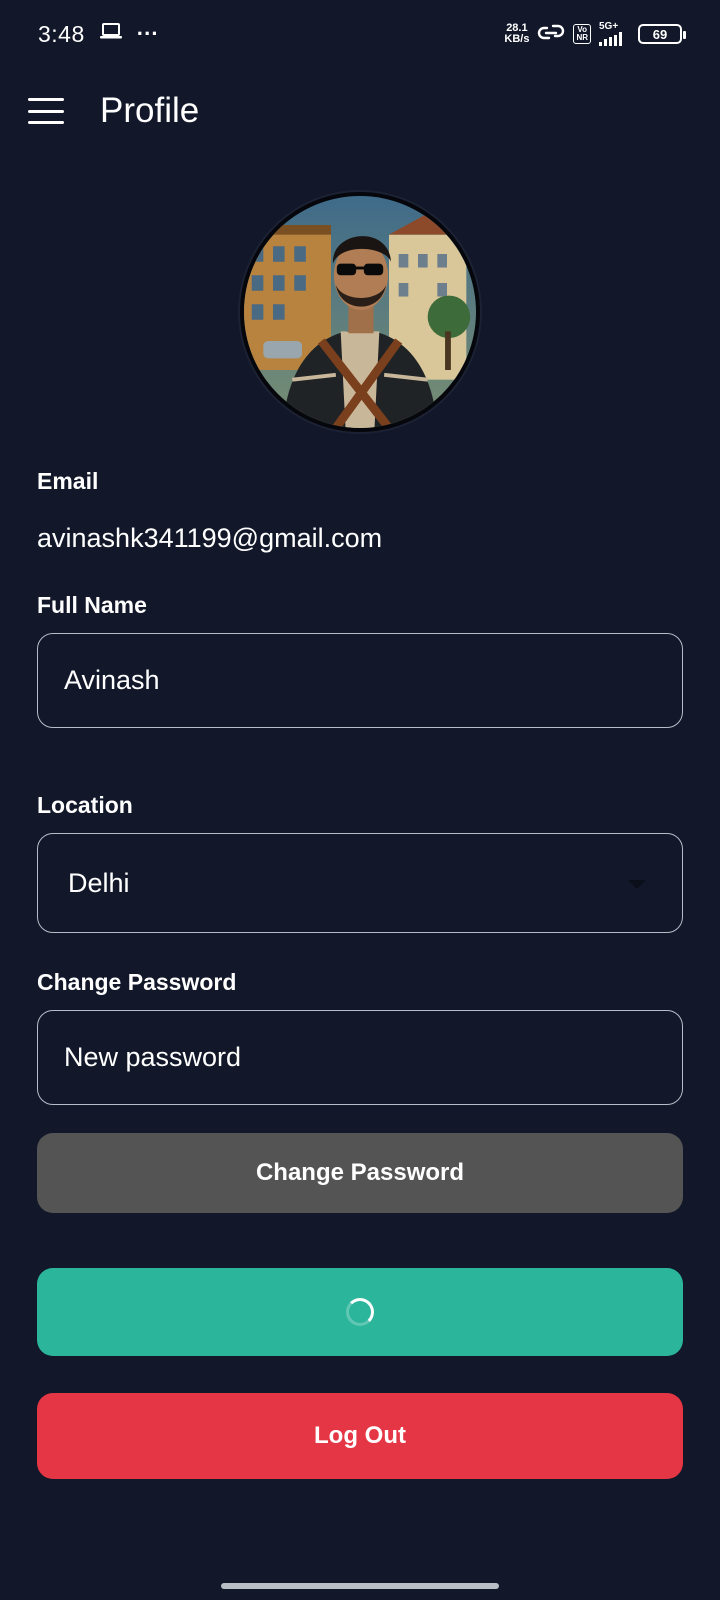 The image size is (720, 1600). Describe the element at coordinates (46, 111) in the screenshot. I see `hamburger-icon` at that location.